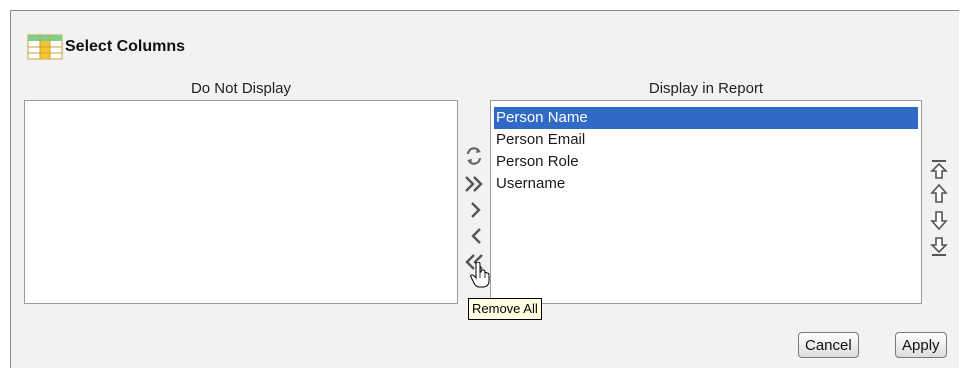 This screenshot has width=960, height=368. I want to click on hand-pointer-icon, so click(480, 275).